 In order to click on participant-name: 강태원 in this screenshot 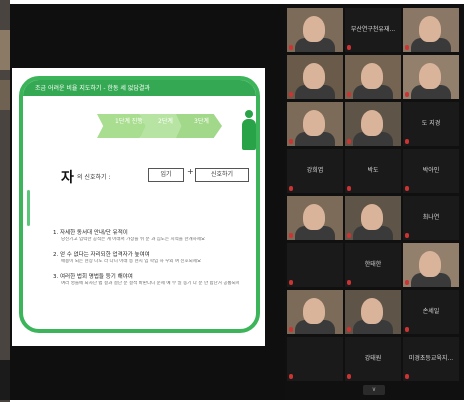, I will do `click(373, 358)`.